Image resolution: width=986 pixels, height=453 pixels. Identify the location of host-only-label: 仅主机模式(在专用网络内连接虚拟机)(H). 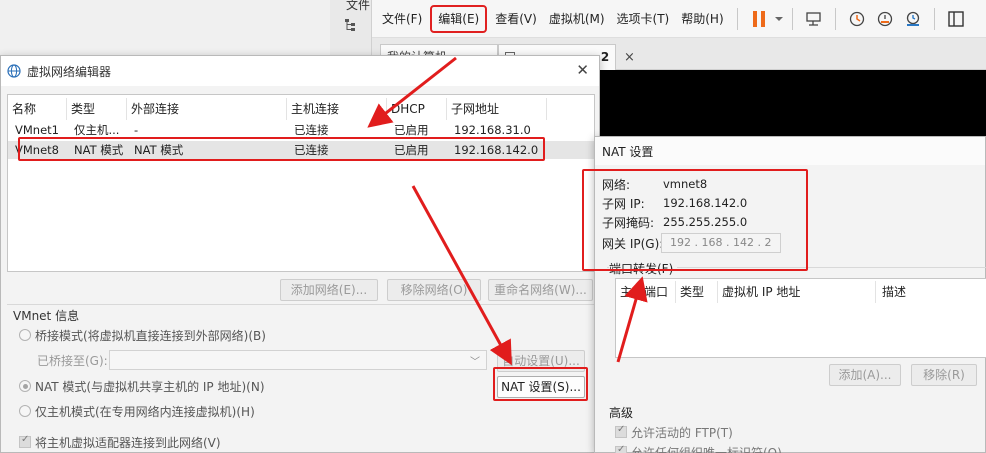
(145, 411).